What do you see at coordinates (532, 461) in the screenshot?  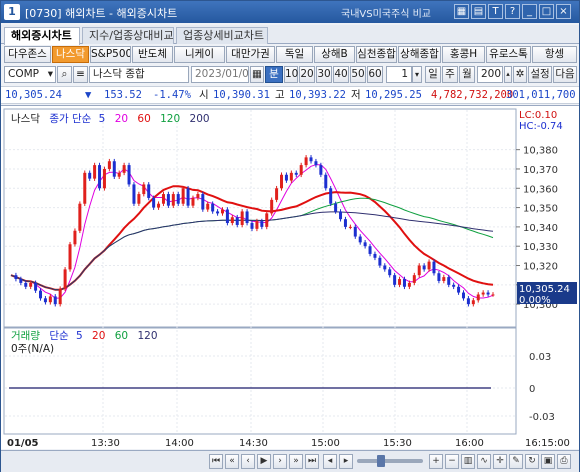 I see `refresh-icon: ↻` at bounding box center [532, 461].